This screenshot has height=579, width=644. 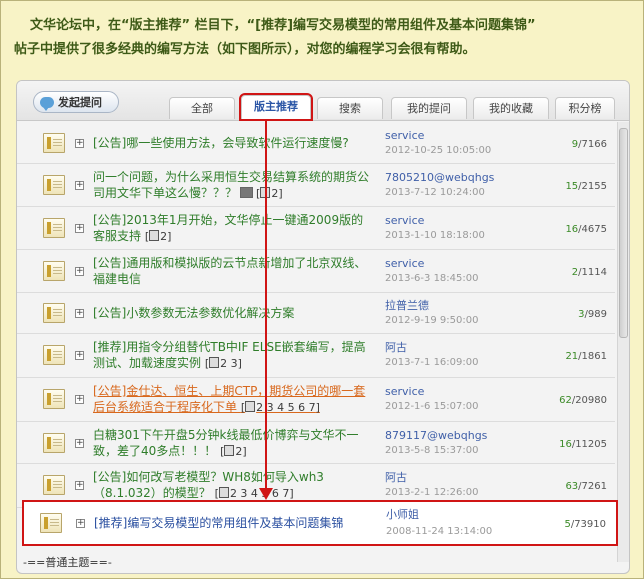 What do you see at coordinates (432, 492) in the screenshot?
I see `thread-date: 2013-2-1 12:26:00` at bounding box center [432, 492].